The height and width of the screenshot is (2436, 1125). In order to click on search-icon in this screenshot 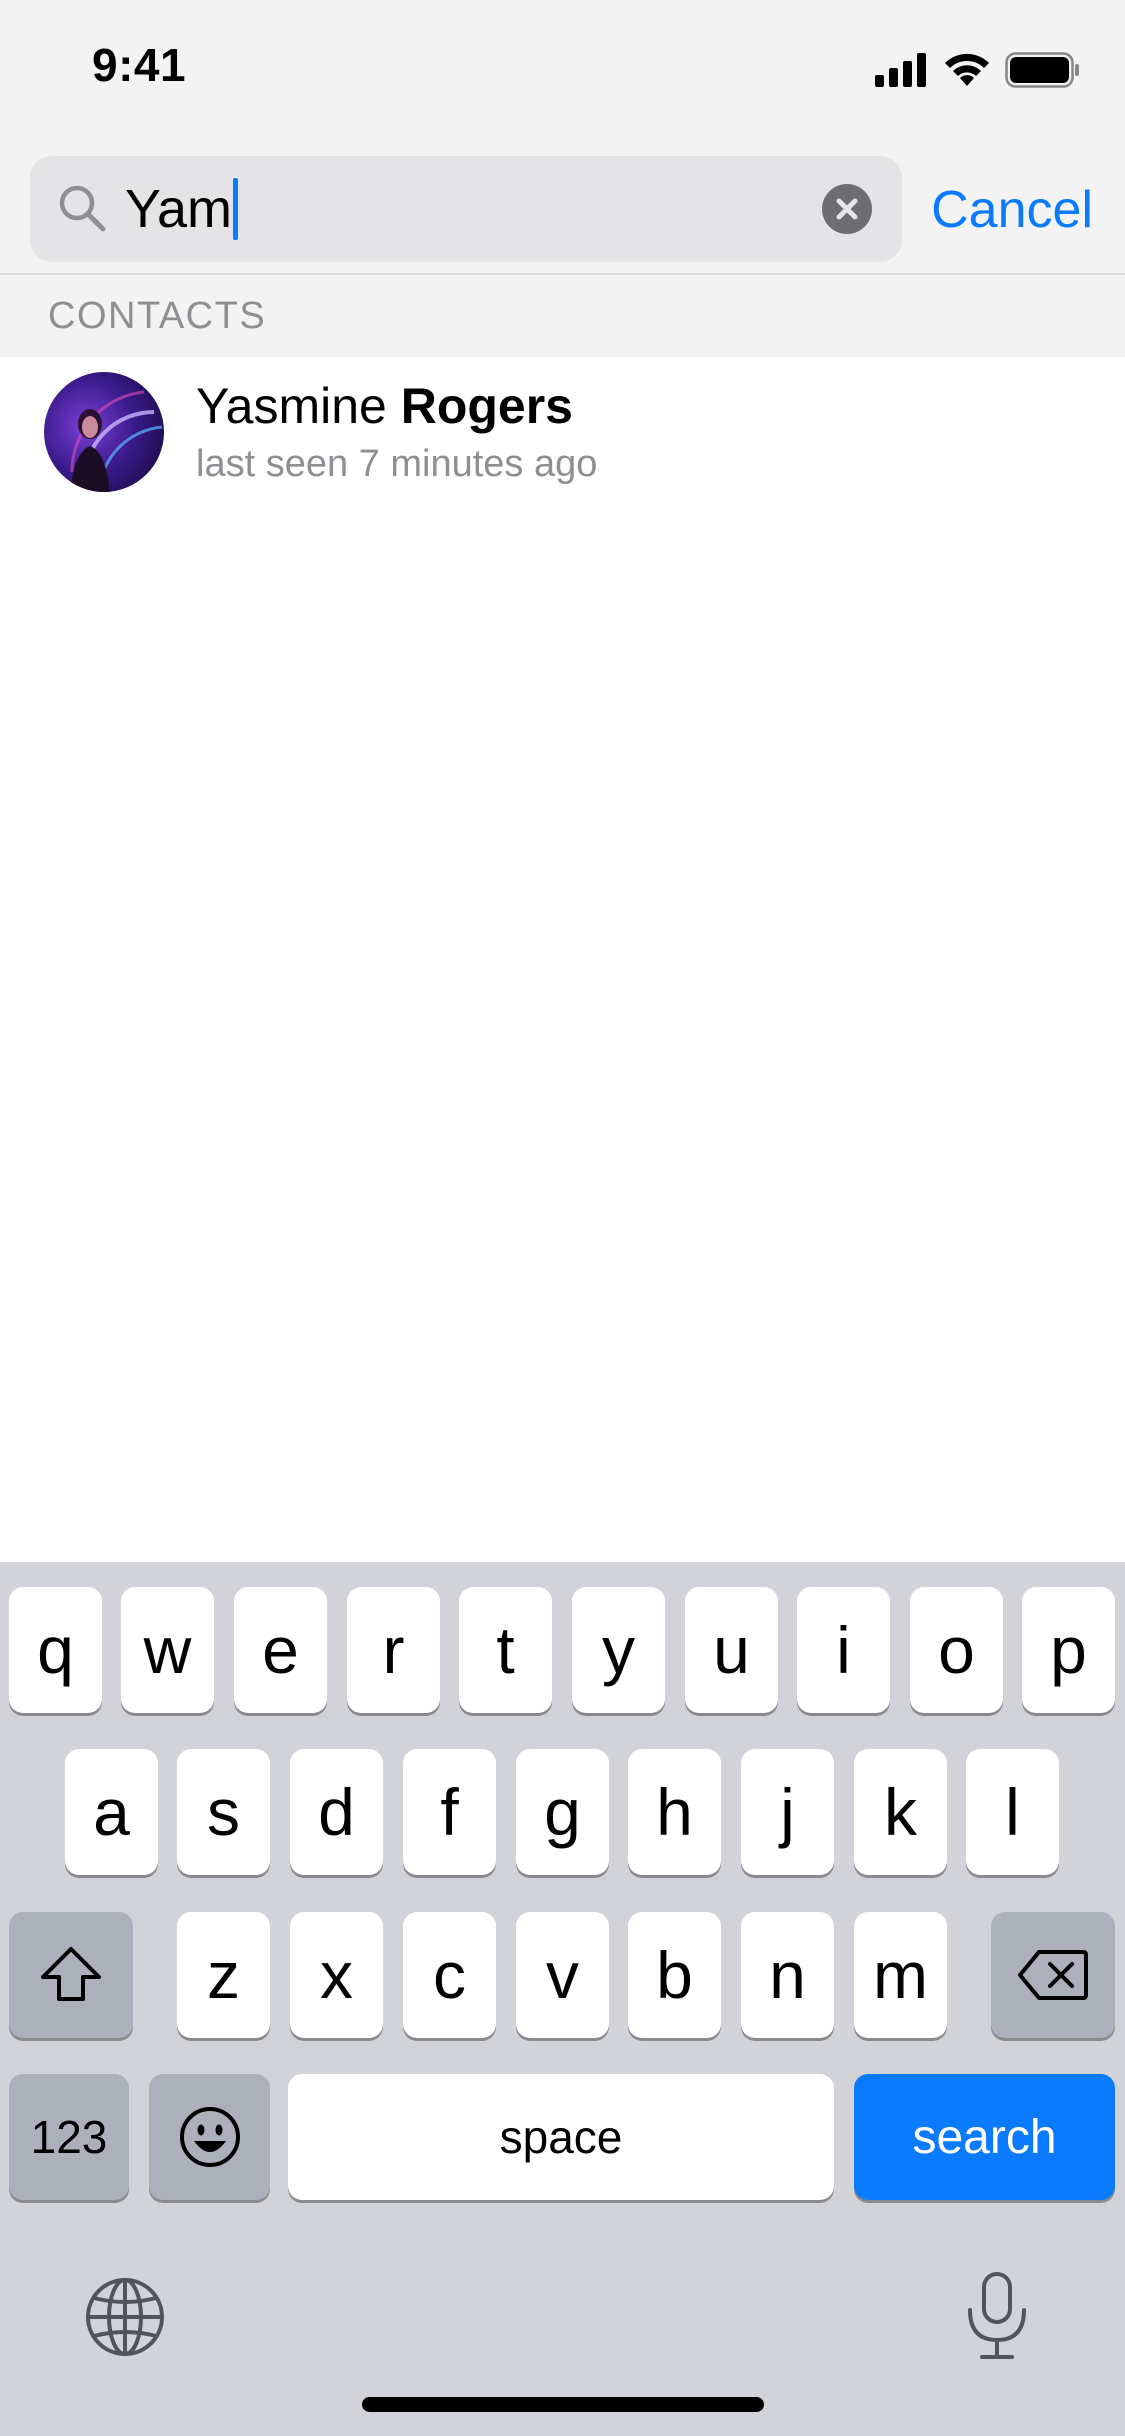, I will do `click(82, 208)`.